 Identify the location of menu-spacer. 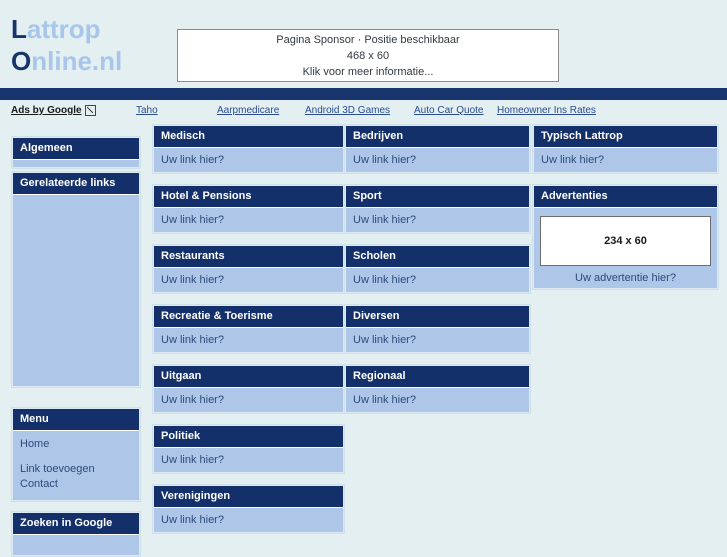
(76, 457).